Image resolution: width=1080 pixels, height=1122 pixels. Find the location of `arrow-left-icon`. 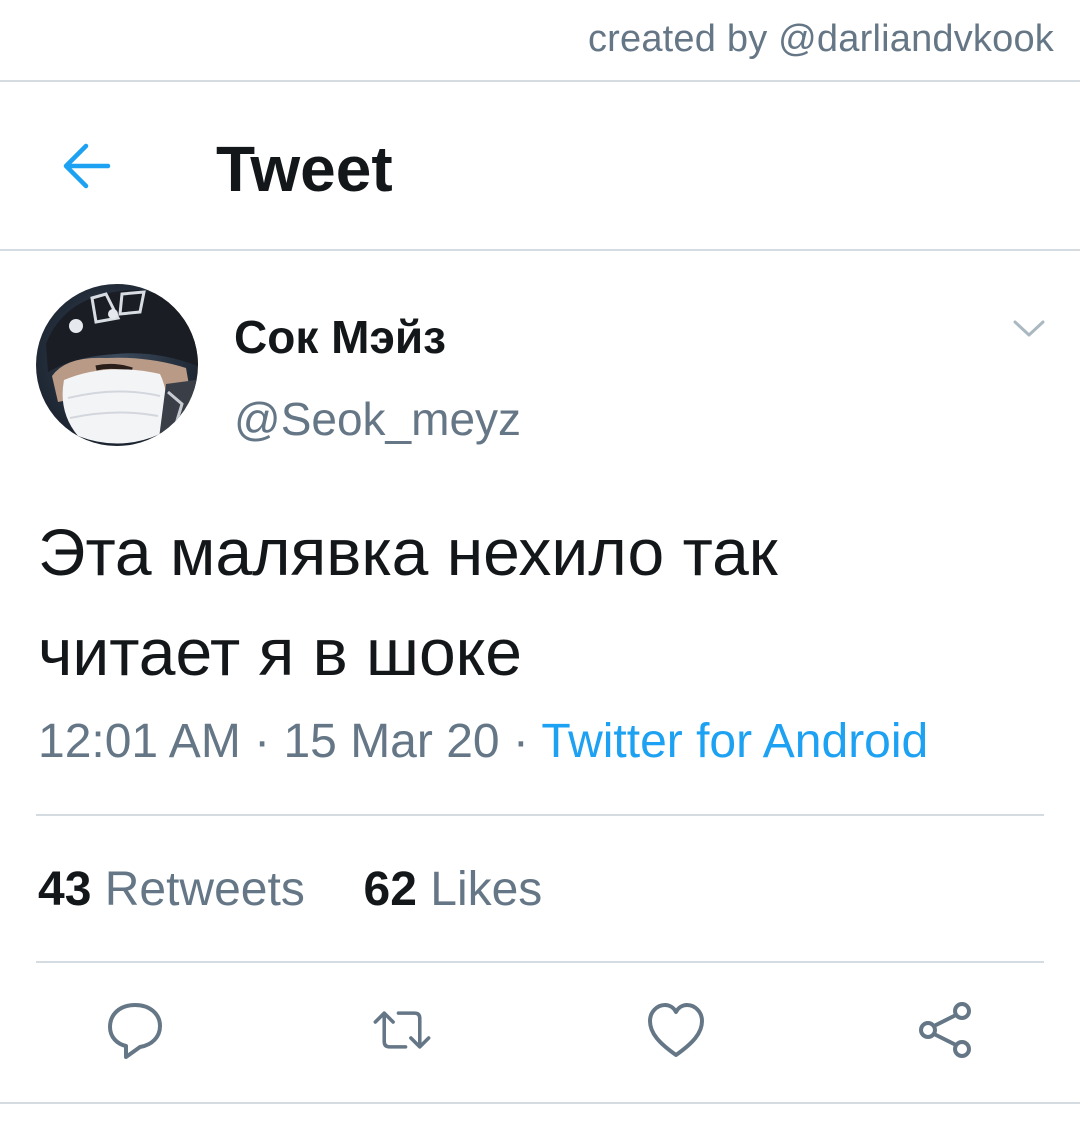

arrow-left-icon is located at coordinates (87, 166).